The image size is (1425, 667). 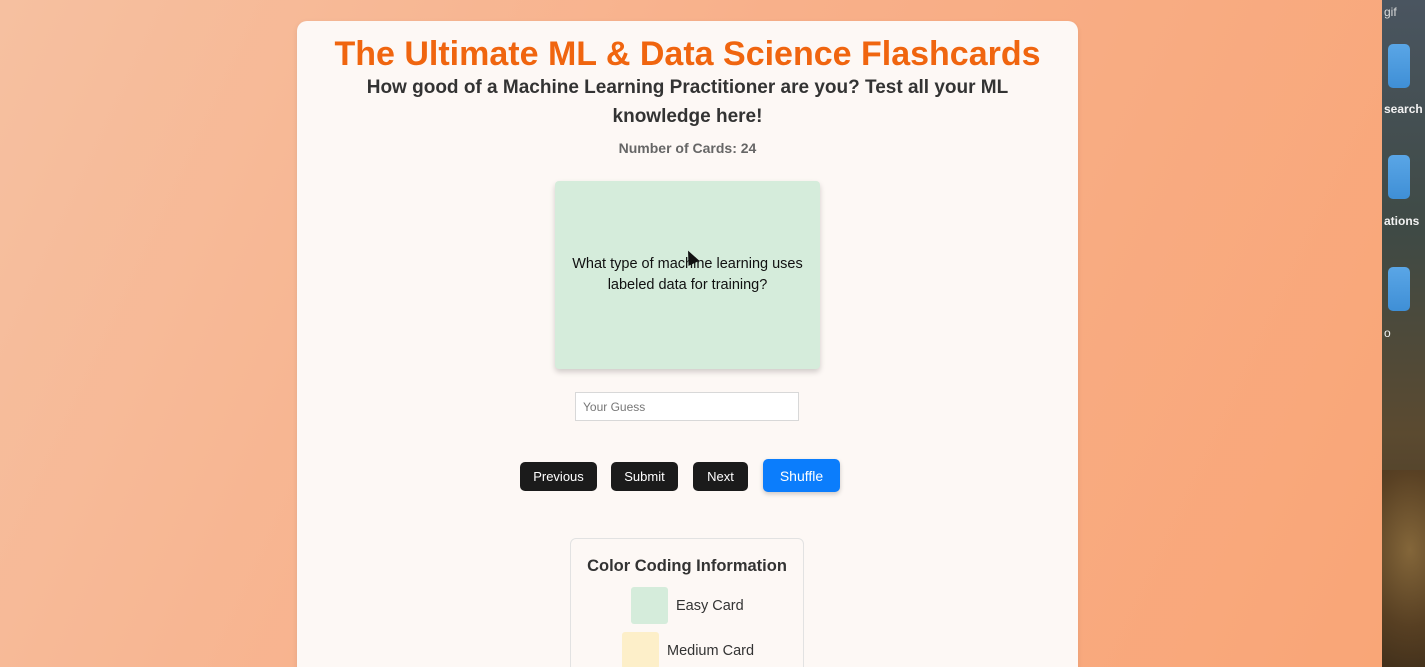 I want to click on desktop-wallpaper-rock, so click(x=1403, y=568).